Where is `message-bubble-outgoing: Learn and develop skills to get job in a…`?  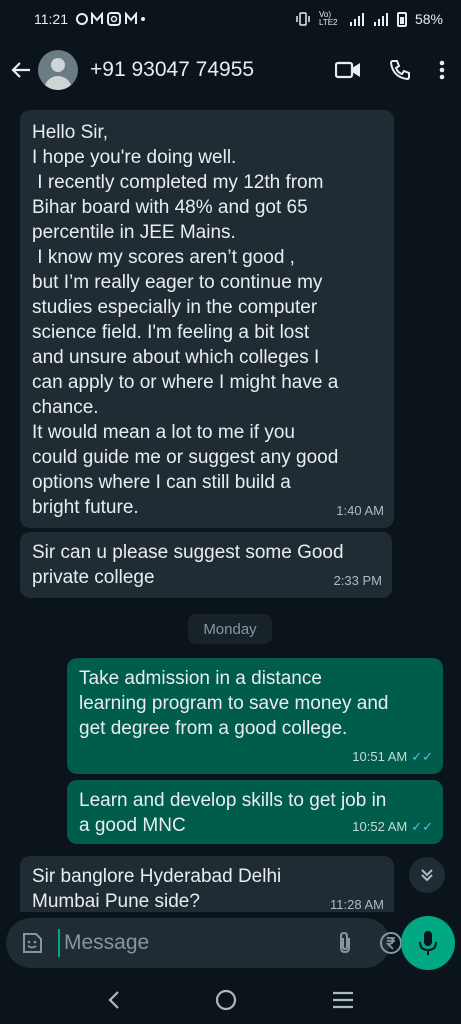
message-bubble-outgoing: Learn and develop skills to get job in a… is located at coordinates (255, 812).